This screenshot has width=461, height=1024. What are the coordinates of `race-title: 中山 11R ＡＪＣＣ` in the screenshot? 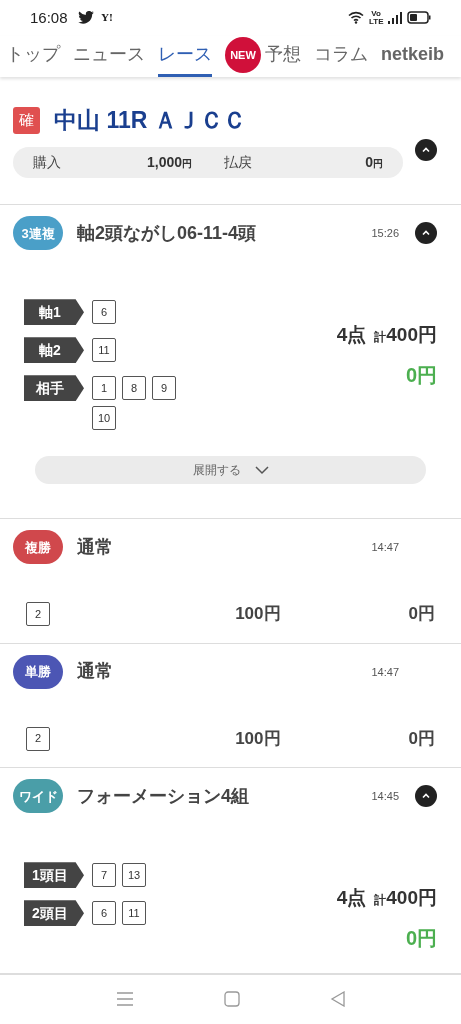 It's located at (150, 120).